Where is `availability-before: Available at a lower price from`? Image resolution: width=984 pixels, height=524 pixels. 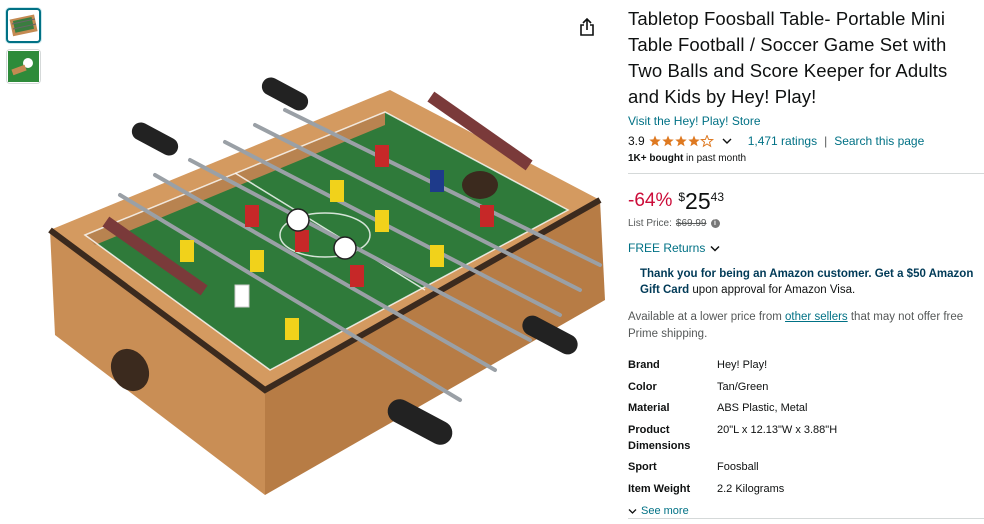 availability-before: Available at a lower price from is located at coordinates (707, 317).